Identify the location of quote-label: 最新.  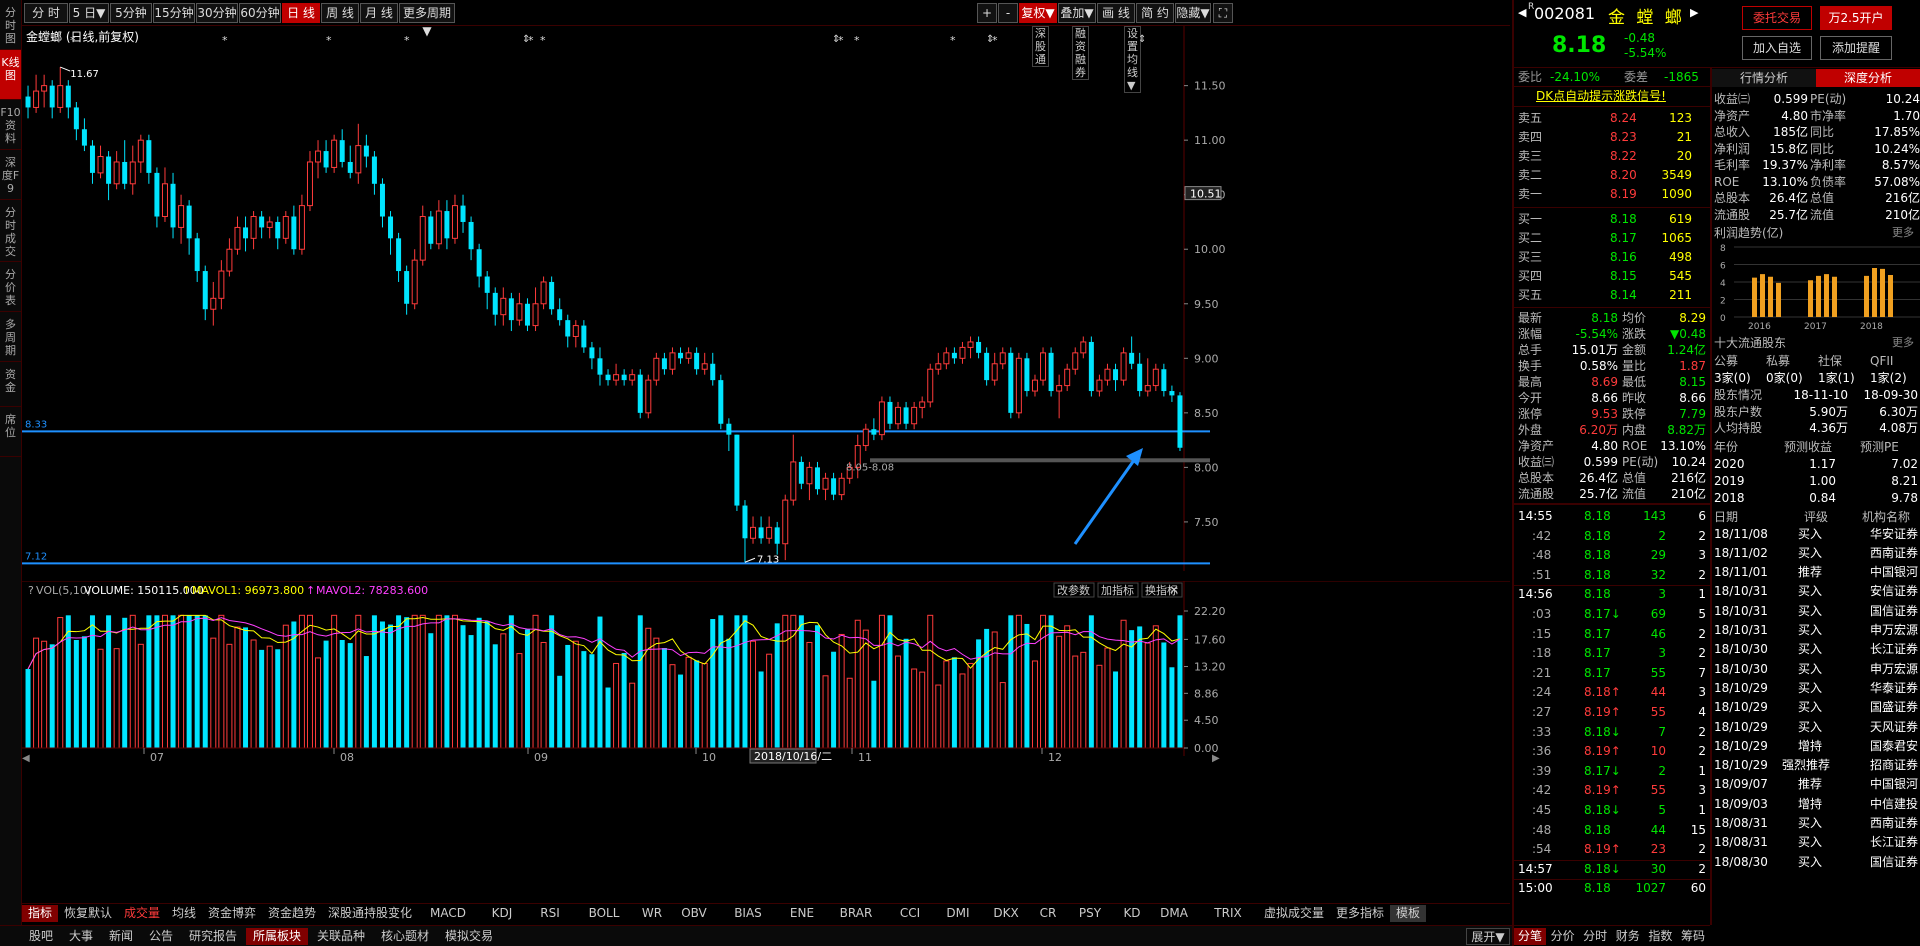
(1530, 318).